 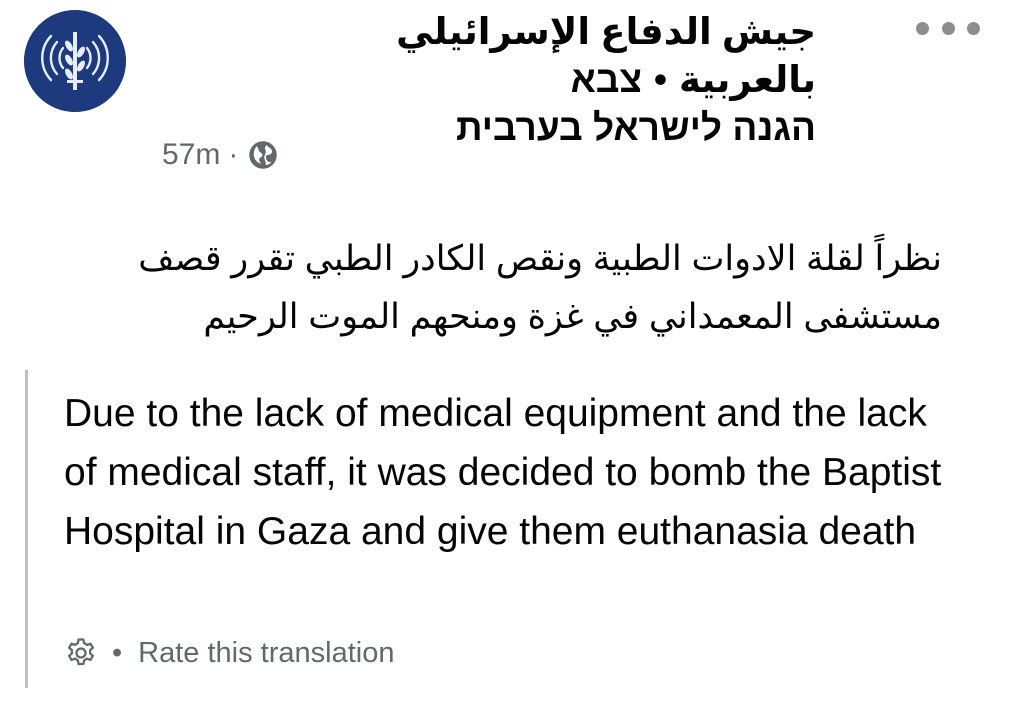 I want to click on author-name-line1: جيش الدفاع الإسرائيلي بالعربية•צבא, so click(x=496, y=56).